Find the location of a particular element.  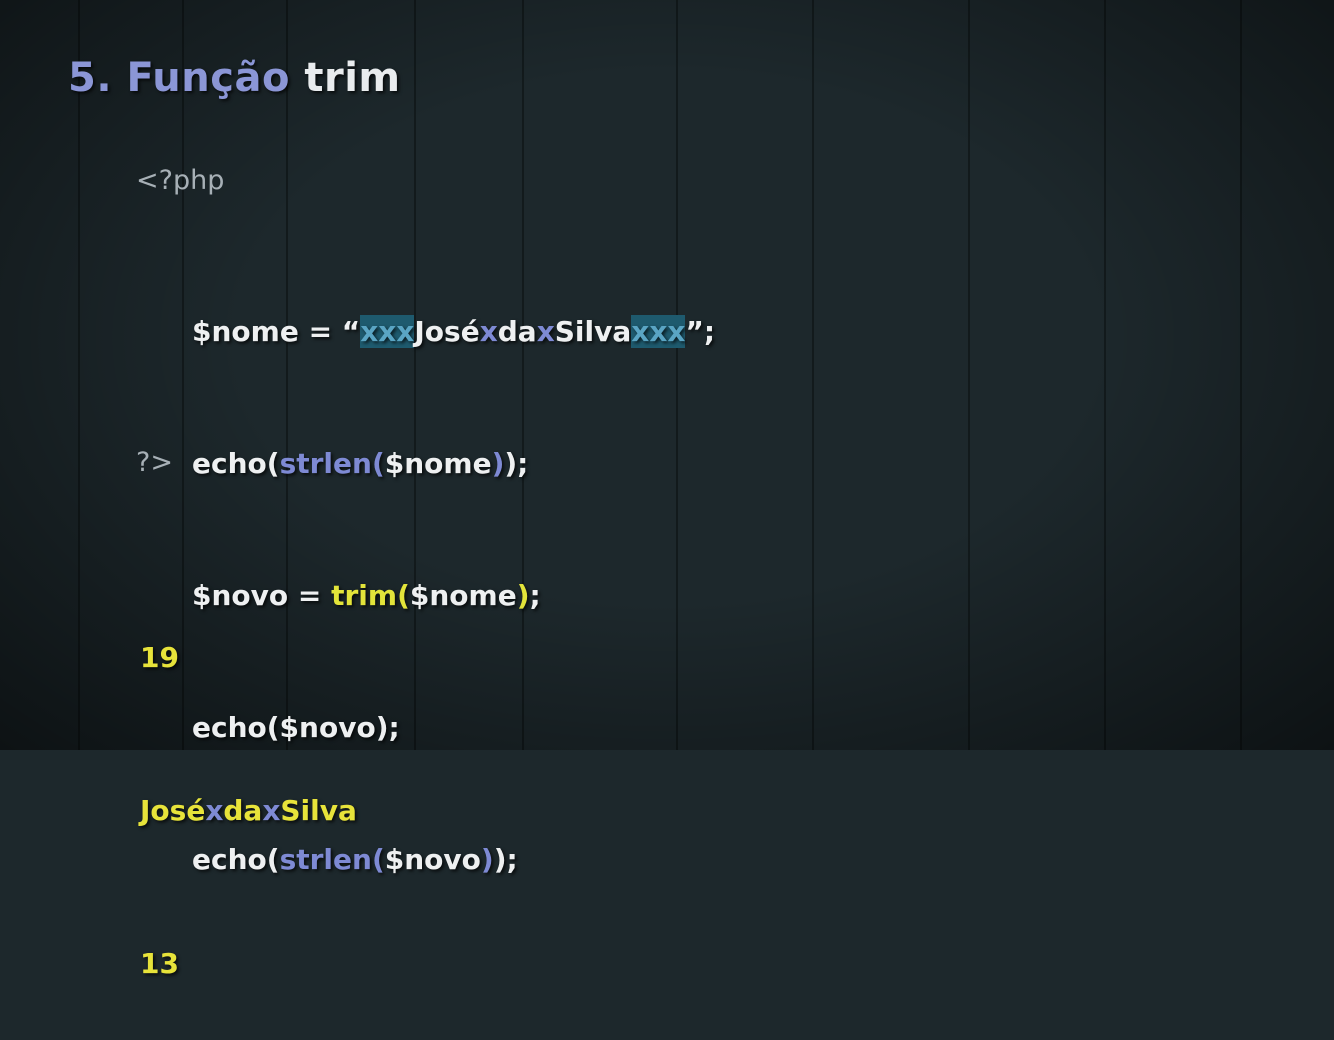

code-text: da is located at coordinates (517, 331).